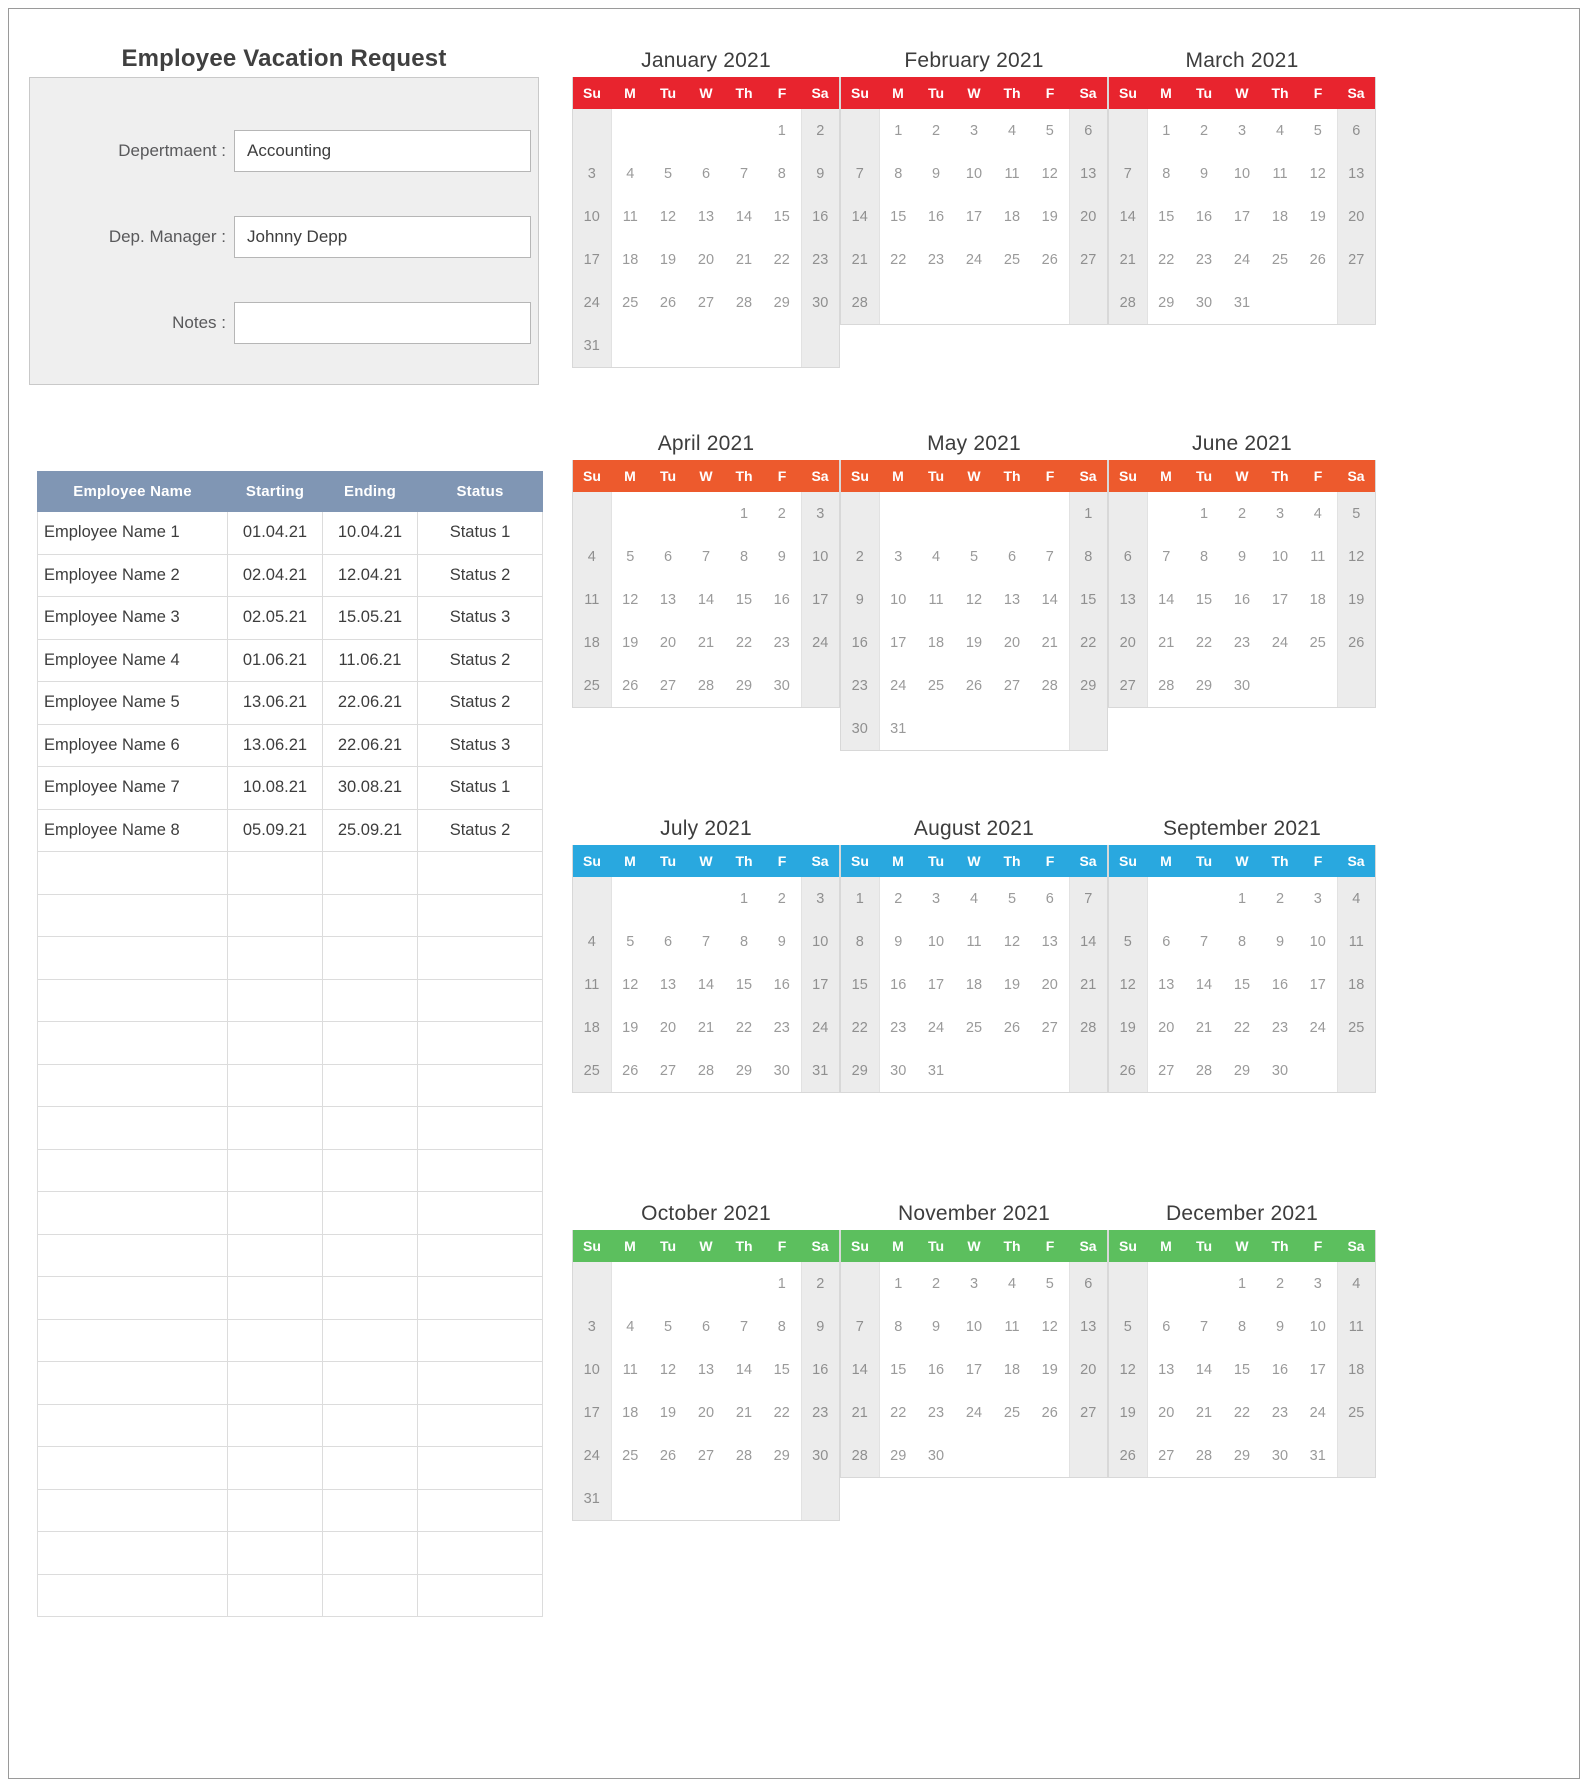 This screenshot has height=1787, width=1588. Describe the element at coordinates (382, 323) in the screenshot. I see `notes-field` at that location.